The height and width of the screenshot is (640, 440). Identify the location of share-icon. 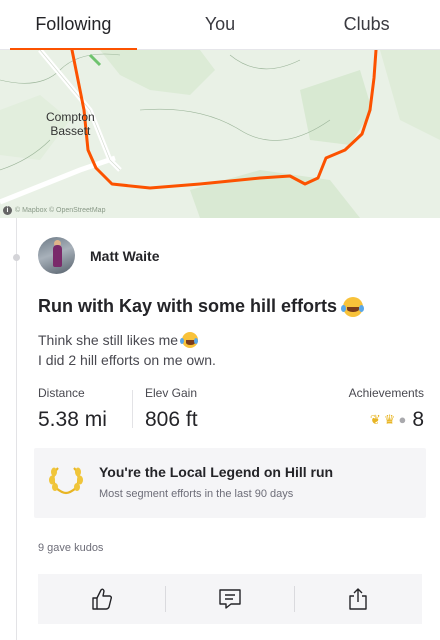
(358, 599).